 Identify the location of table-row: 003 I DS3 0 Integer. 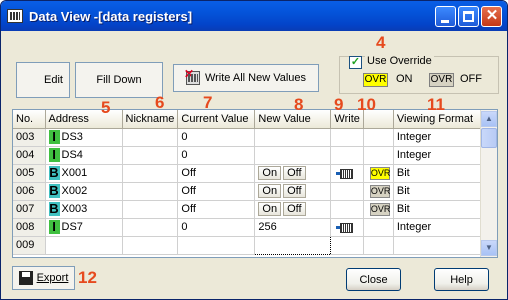
(253, 137).